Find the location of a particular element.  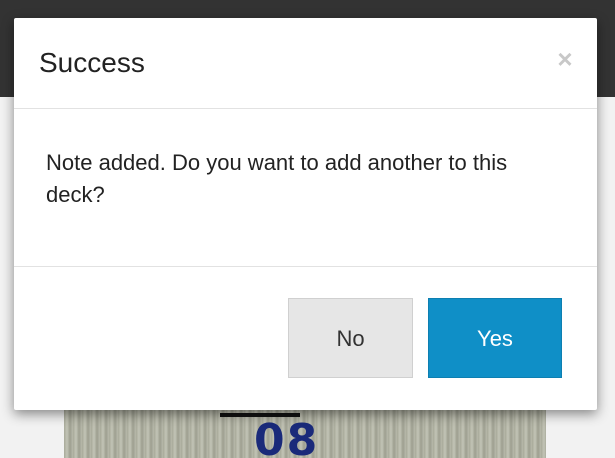

card-photo: 08 is located at coordinates (305, 431).